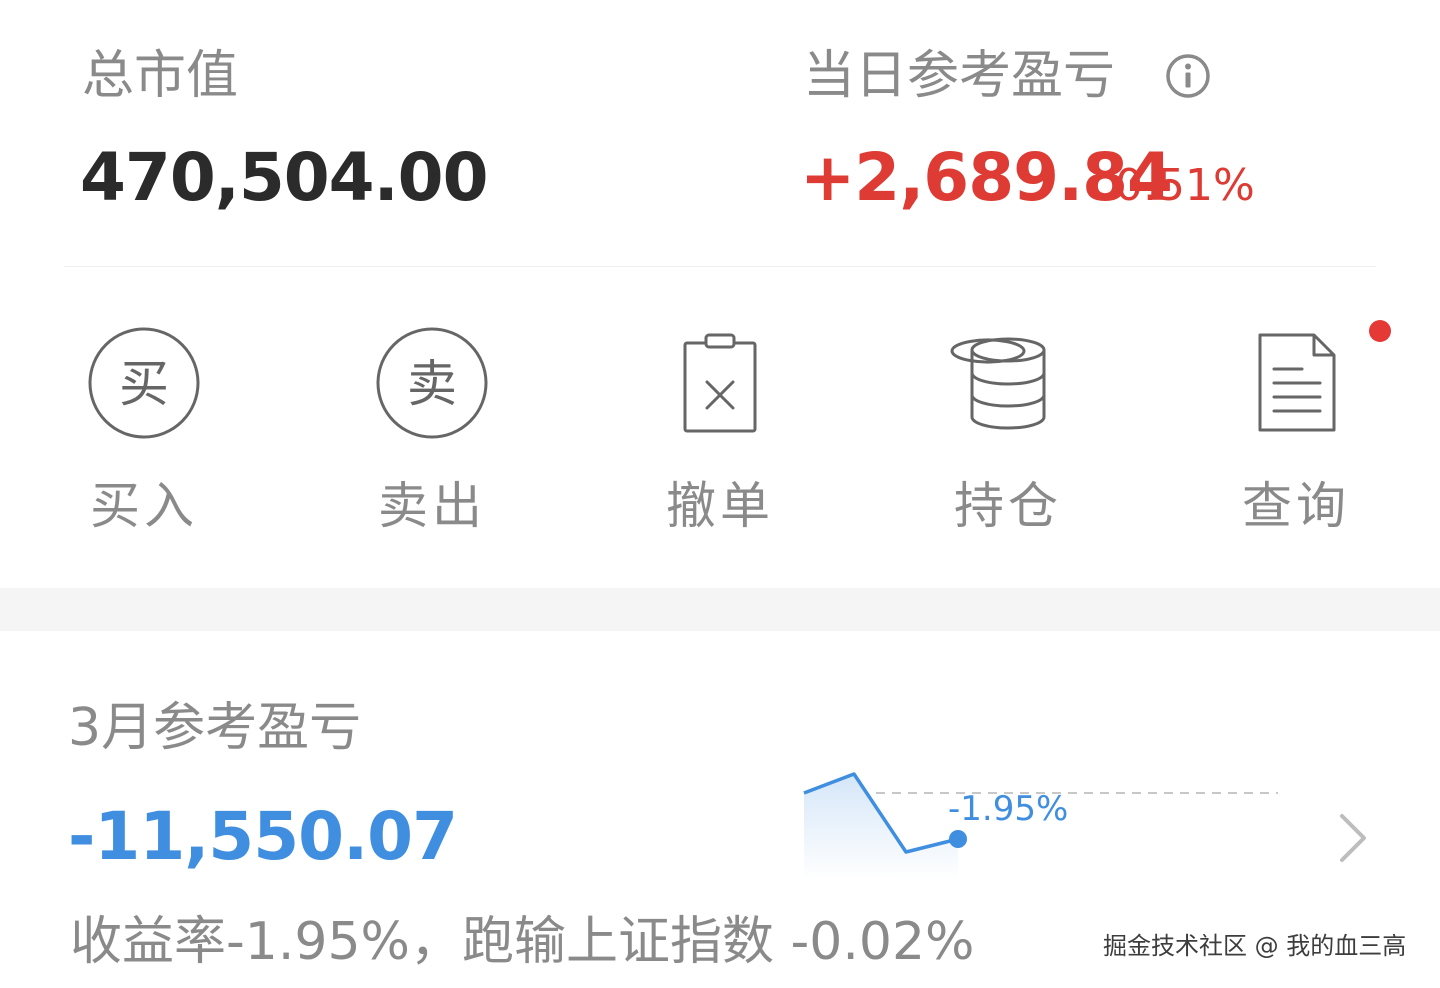 This screenshot has width=1440, height=988. Describe the element at coordinates (1188, 76) in the screenshot. I see `info-circle-icon` at that location.